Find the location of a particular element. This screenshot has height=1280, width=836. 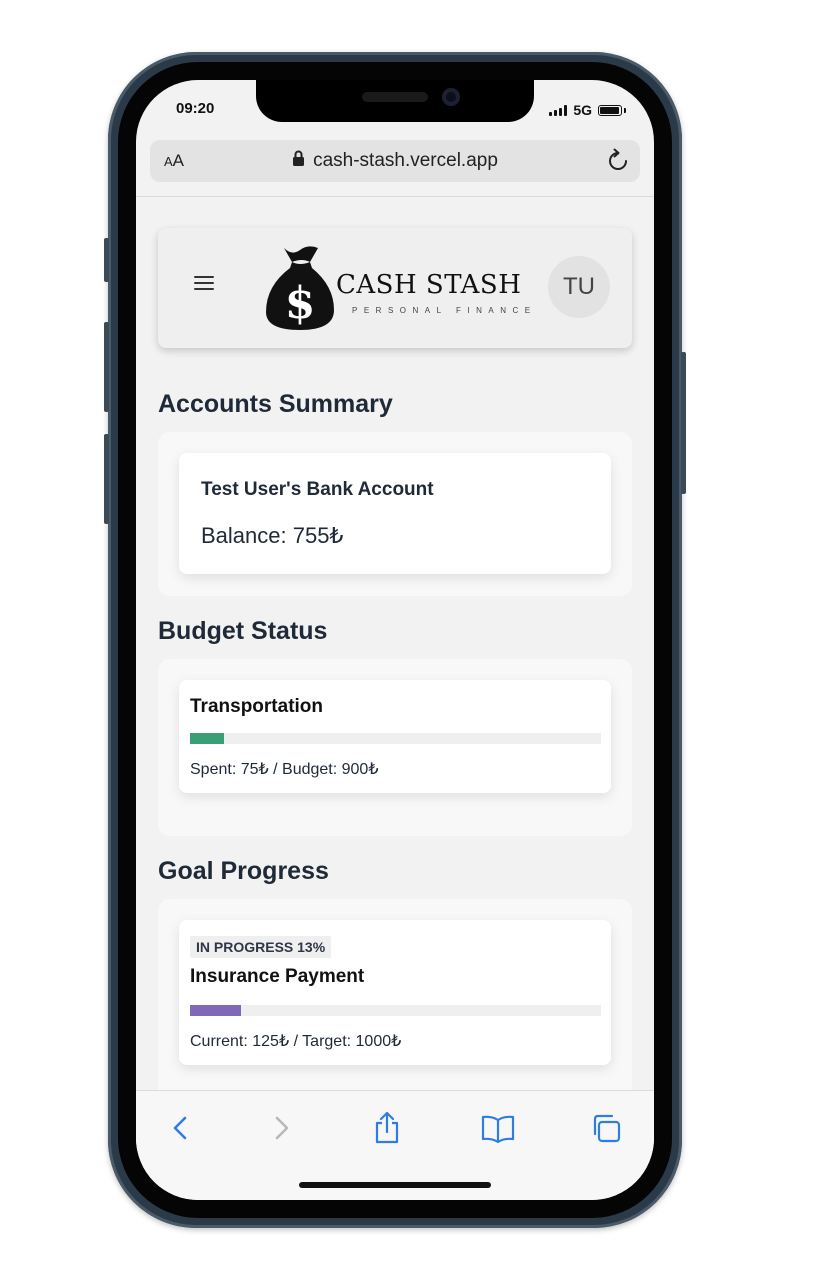

address-bar: AA cash-stash.vercel.app is located at coordinates (395, 161).